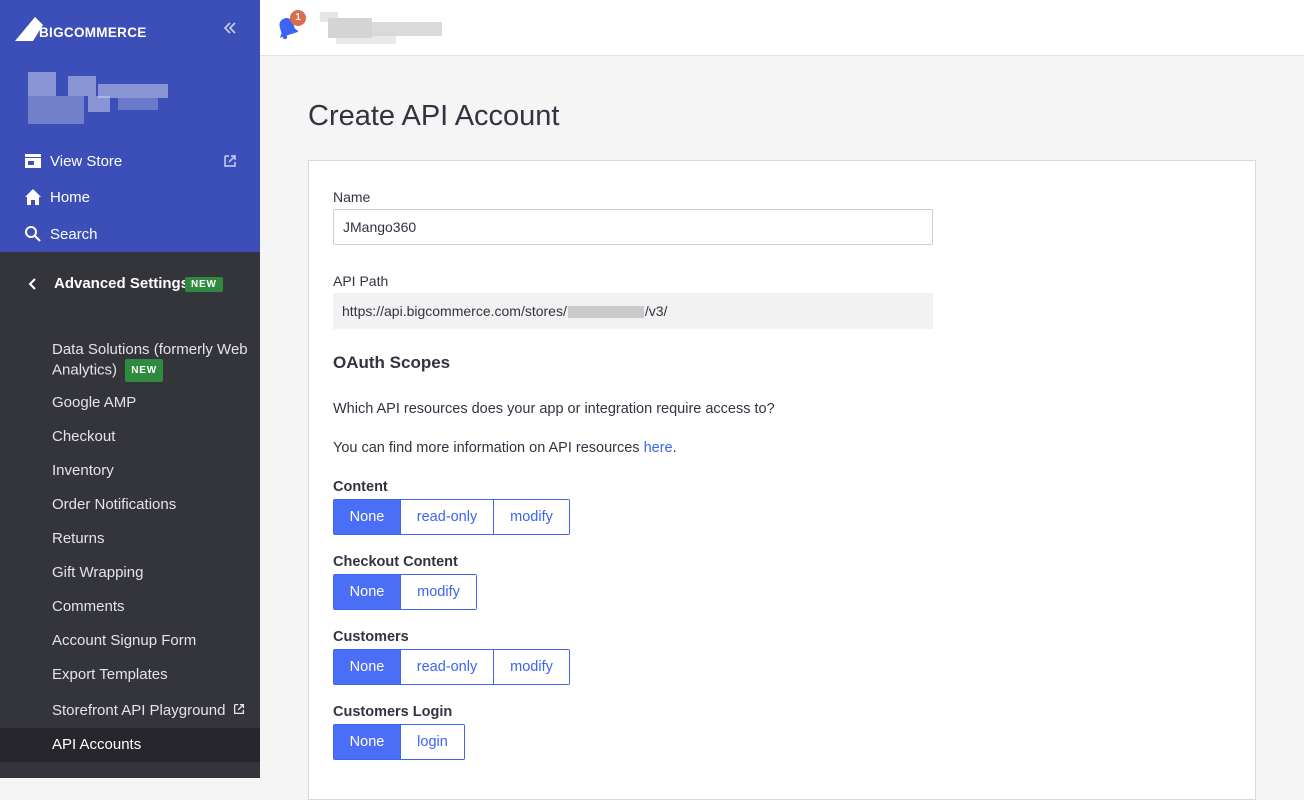 This screenshot has height=800, width=1304. Describe the element at coordinates (74, 234) in the screenshot. I see `sidebar-item-label: Search` at that location.